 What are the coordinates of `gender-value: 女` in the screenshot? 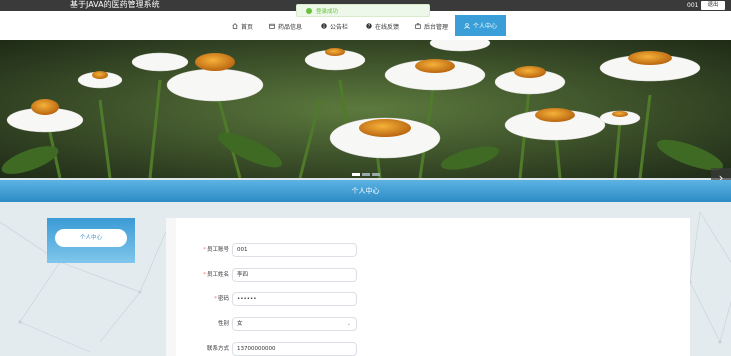 It's located at (240, 324).